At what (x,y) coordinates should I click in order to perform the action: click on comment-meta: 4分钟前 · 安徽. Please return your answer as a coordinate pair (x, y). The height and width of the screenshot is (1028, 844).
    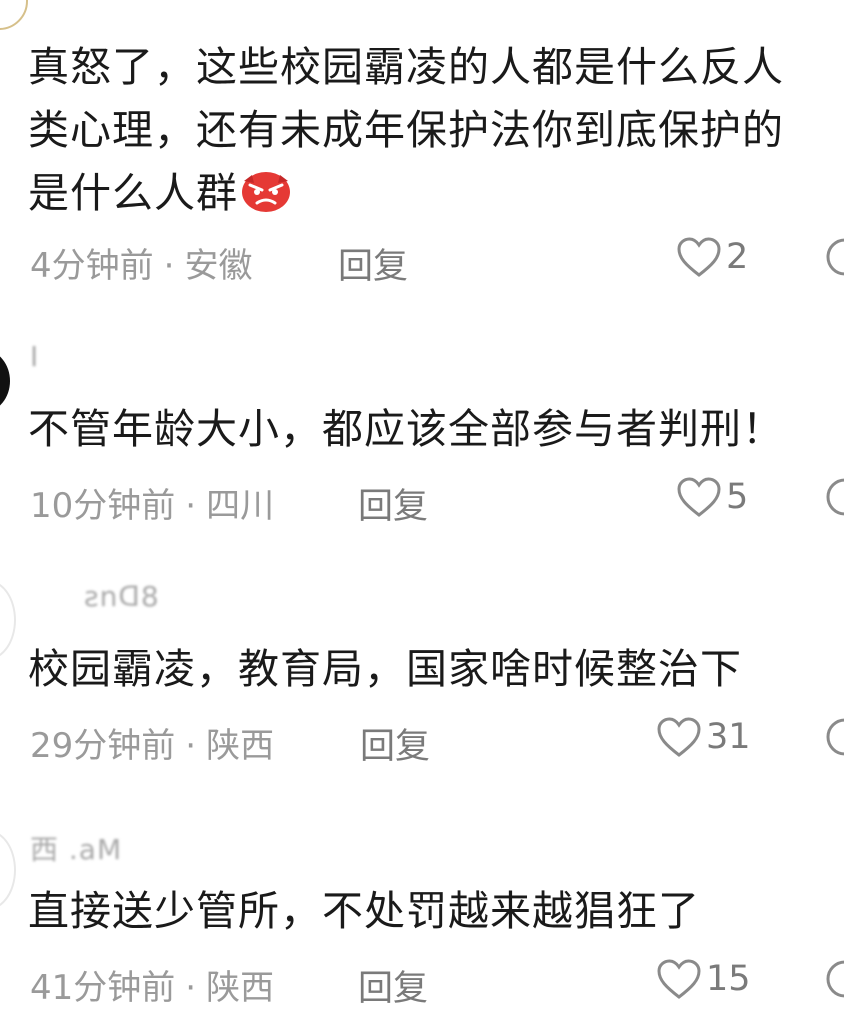
    Looking at the image, I should click on (141, 262).